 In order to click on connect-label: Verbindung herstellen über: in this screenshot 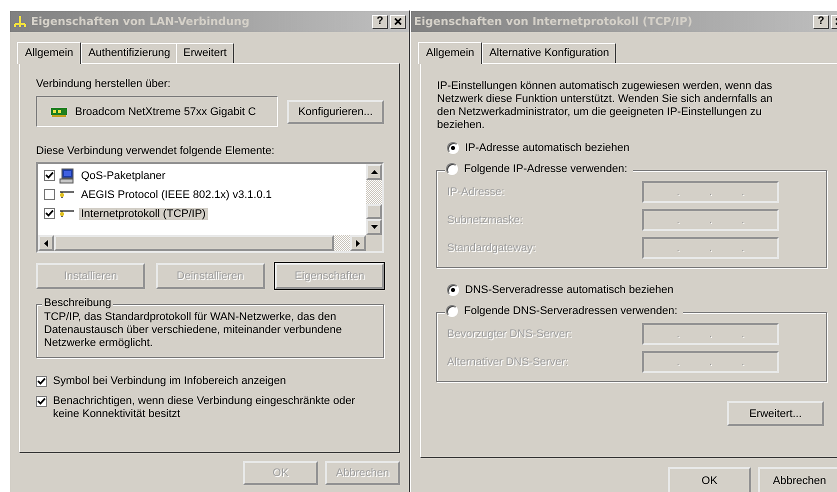, I will do `click(104, 84)`.